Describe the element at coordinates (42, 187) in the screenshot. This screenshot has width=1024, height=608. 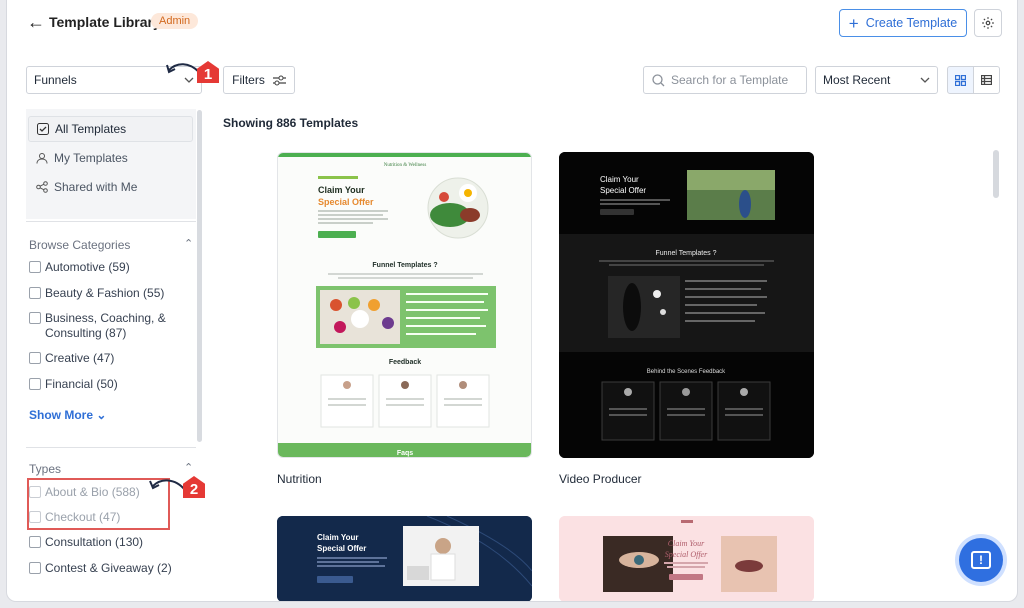
I see `share-icon` at that location.